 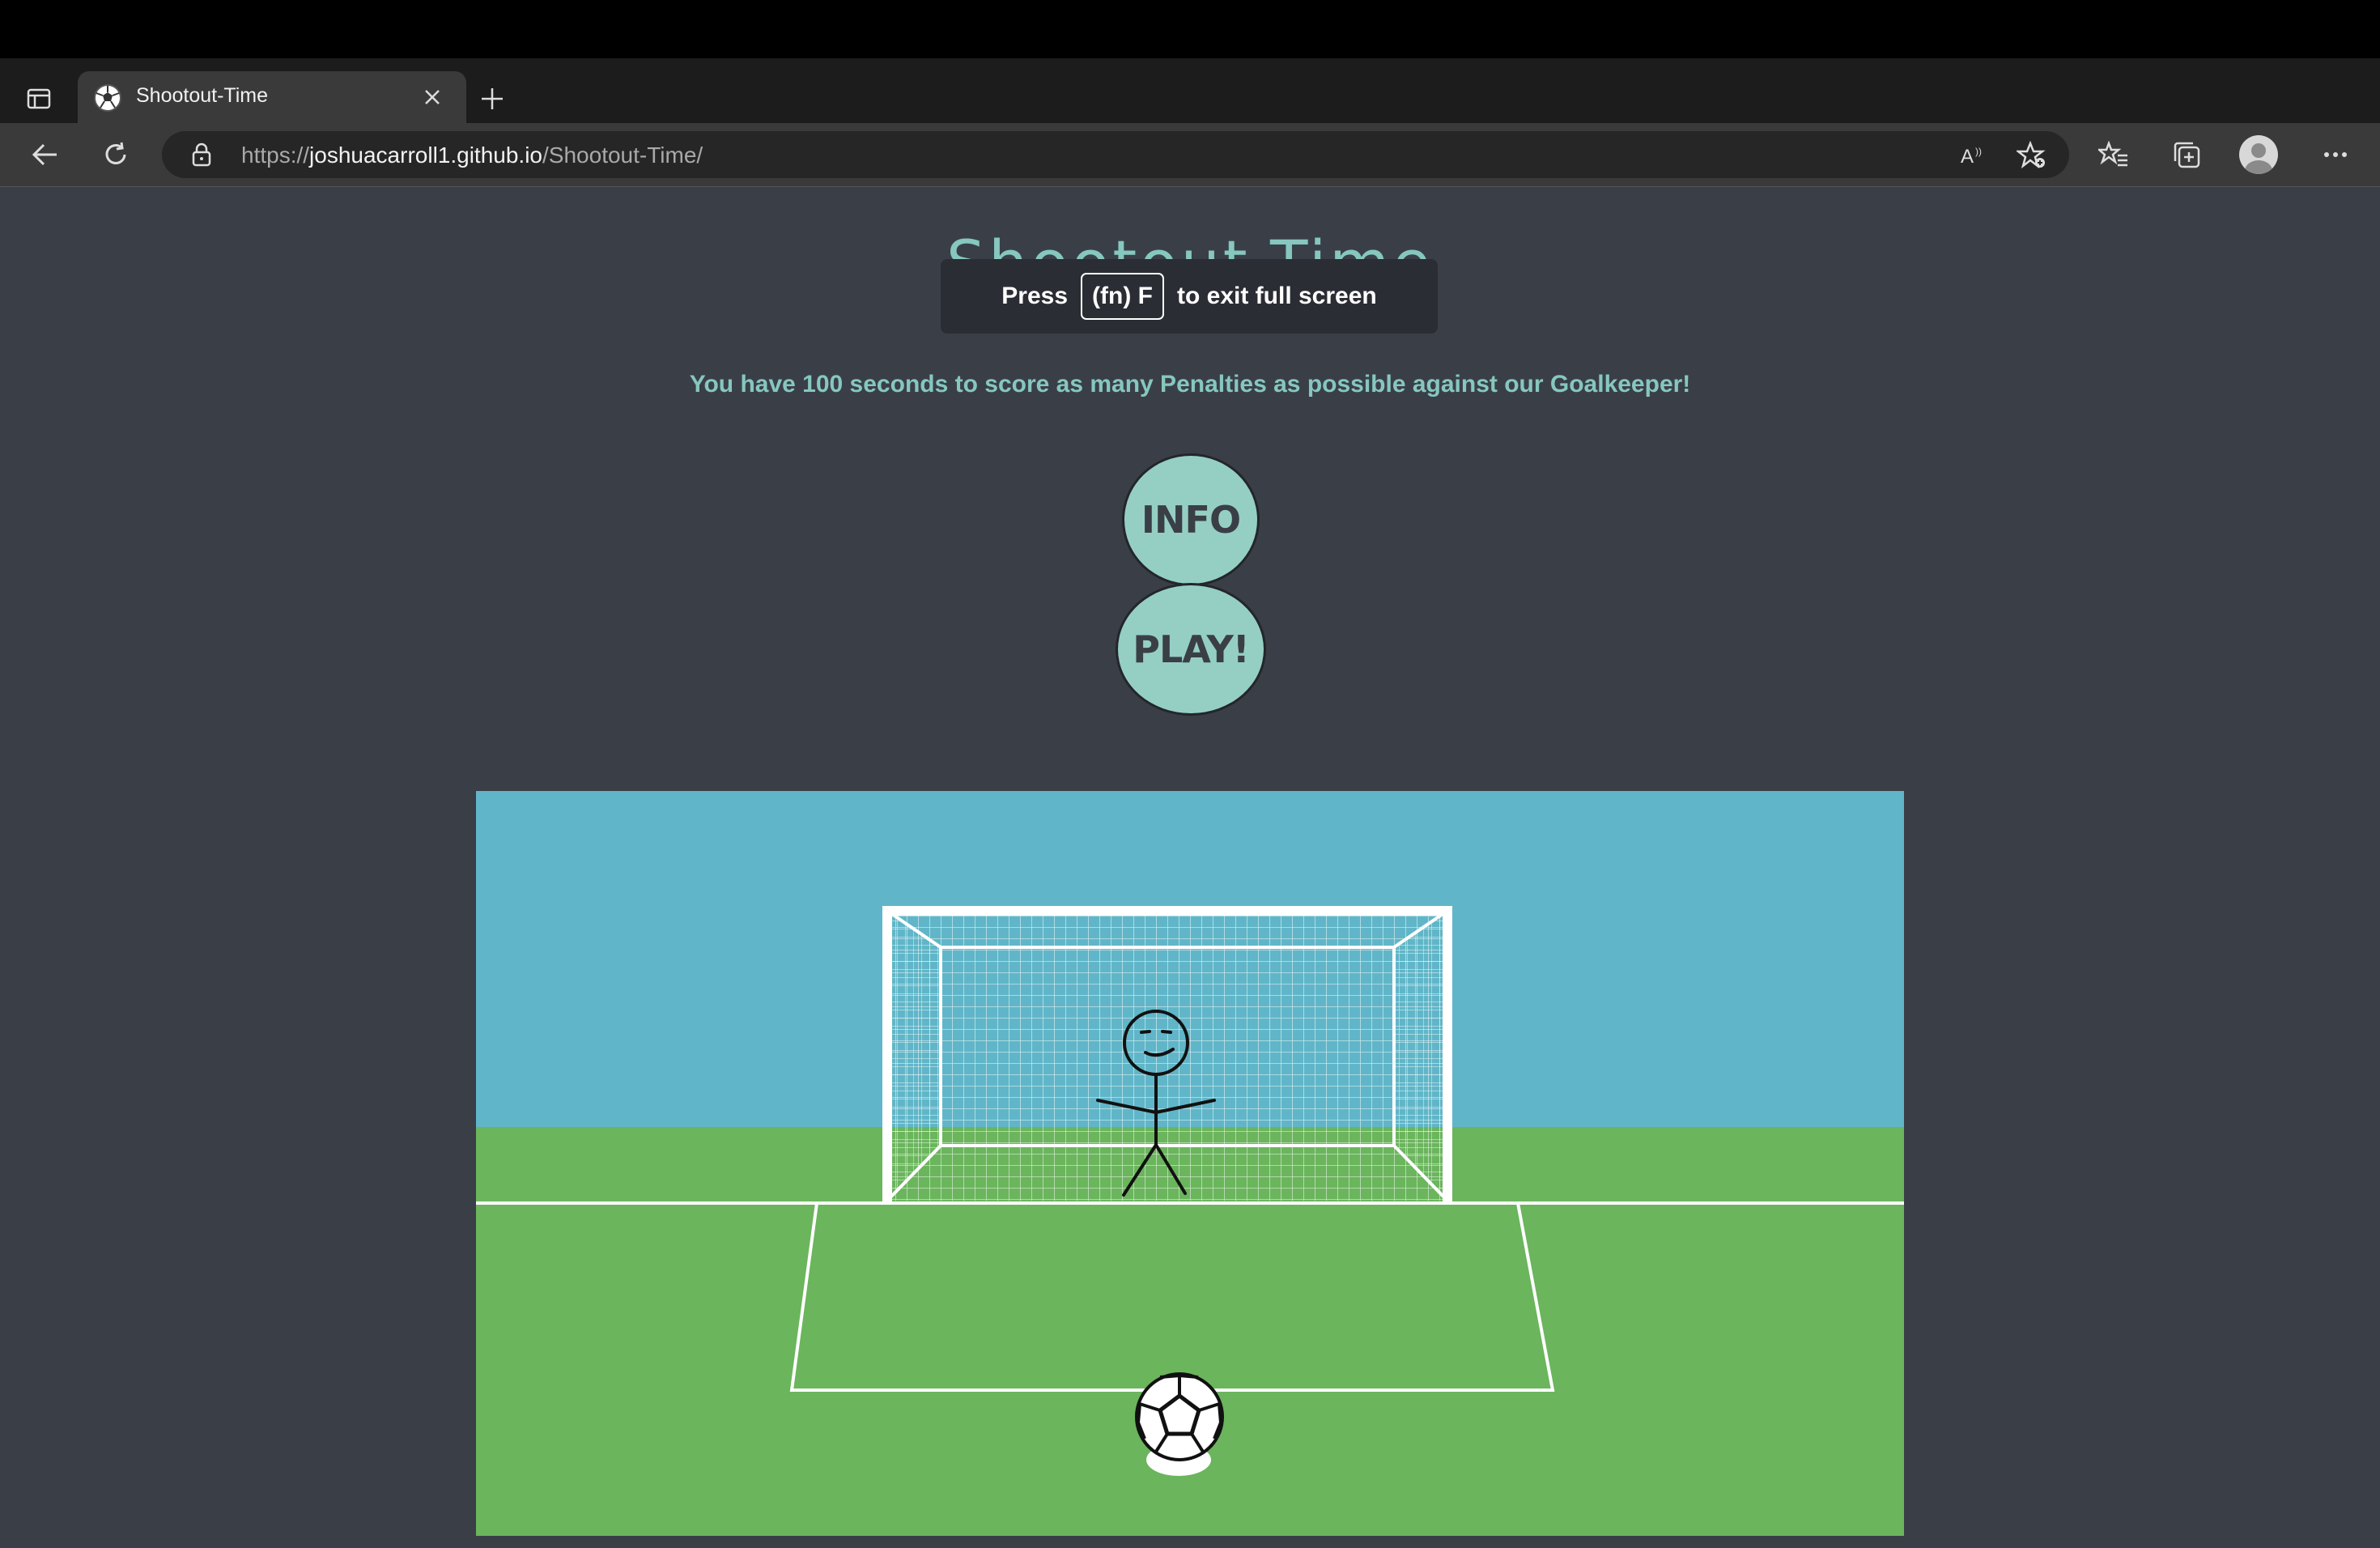 What do you see at coordinates (116, 155) in the screenshot?
I see `refresh-icon` at bounding box center [116, 155].